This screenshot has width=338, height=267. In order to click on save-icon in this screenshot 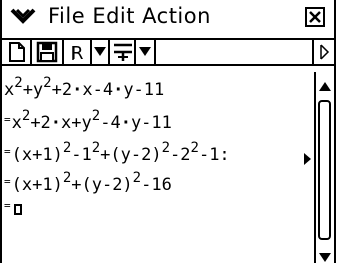, I will do `click(48, 52)`.